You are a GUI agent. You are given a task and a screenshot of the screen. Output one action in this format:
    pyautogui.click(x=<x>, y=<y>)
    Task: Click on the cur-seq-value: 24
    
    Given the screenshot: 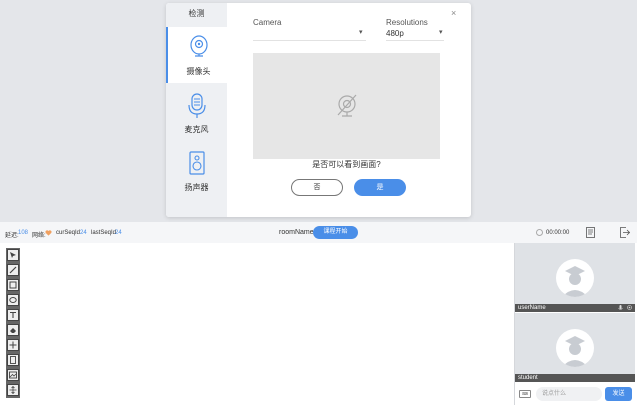 What is the action you would take?
    pyautogui.click(x=83, y=233)
    